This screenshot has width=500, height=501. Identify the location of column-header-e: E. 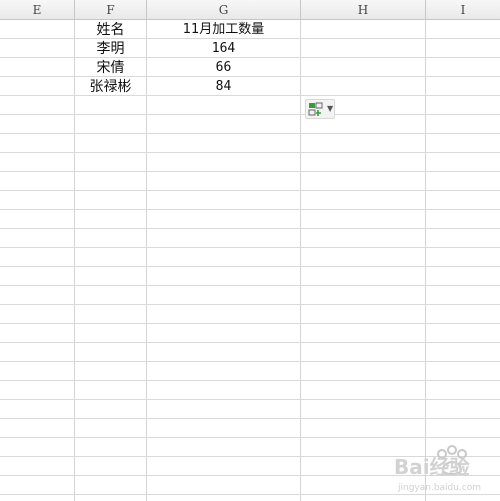
(37, 9).